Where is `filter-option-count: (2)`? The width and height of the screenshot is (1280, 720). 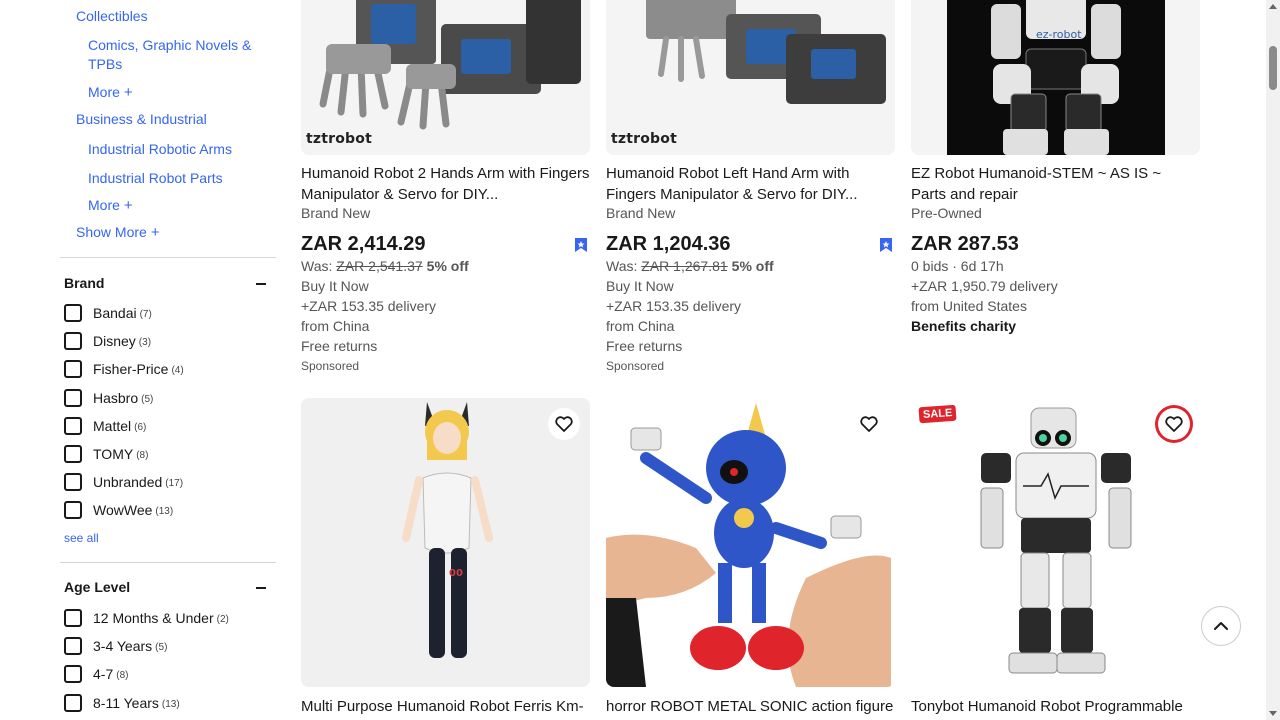 filter-option-count: (2) is located at coordinates (222, 619).